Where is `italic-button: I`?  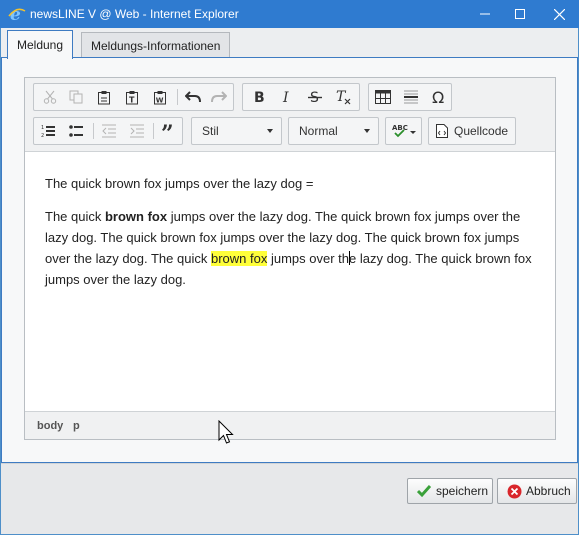
italic-button: I is located at coordinates (287, 97).